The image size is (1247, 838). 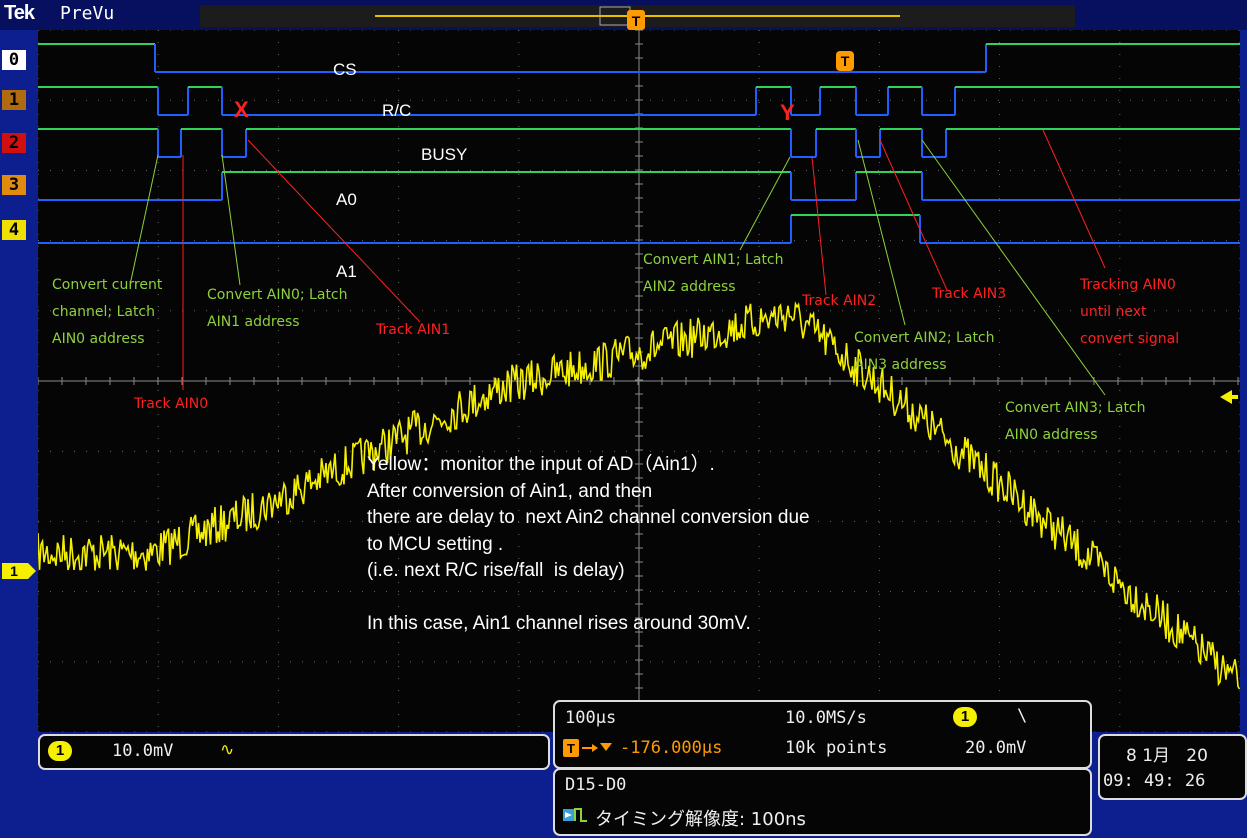 What do you see at coordinates (1154, 781) in the screenshot?
I see `time: 09: 49: 26` at bounding box center [1154, 781].